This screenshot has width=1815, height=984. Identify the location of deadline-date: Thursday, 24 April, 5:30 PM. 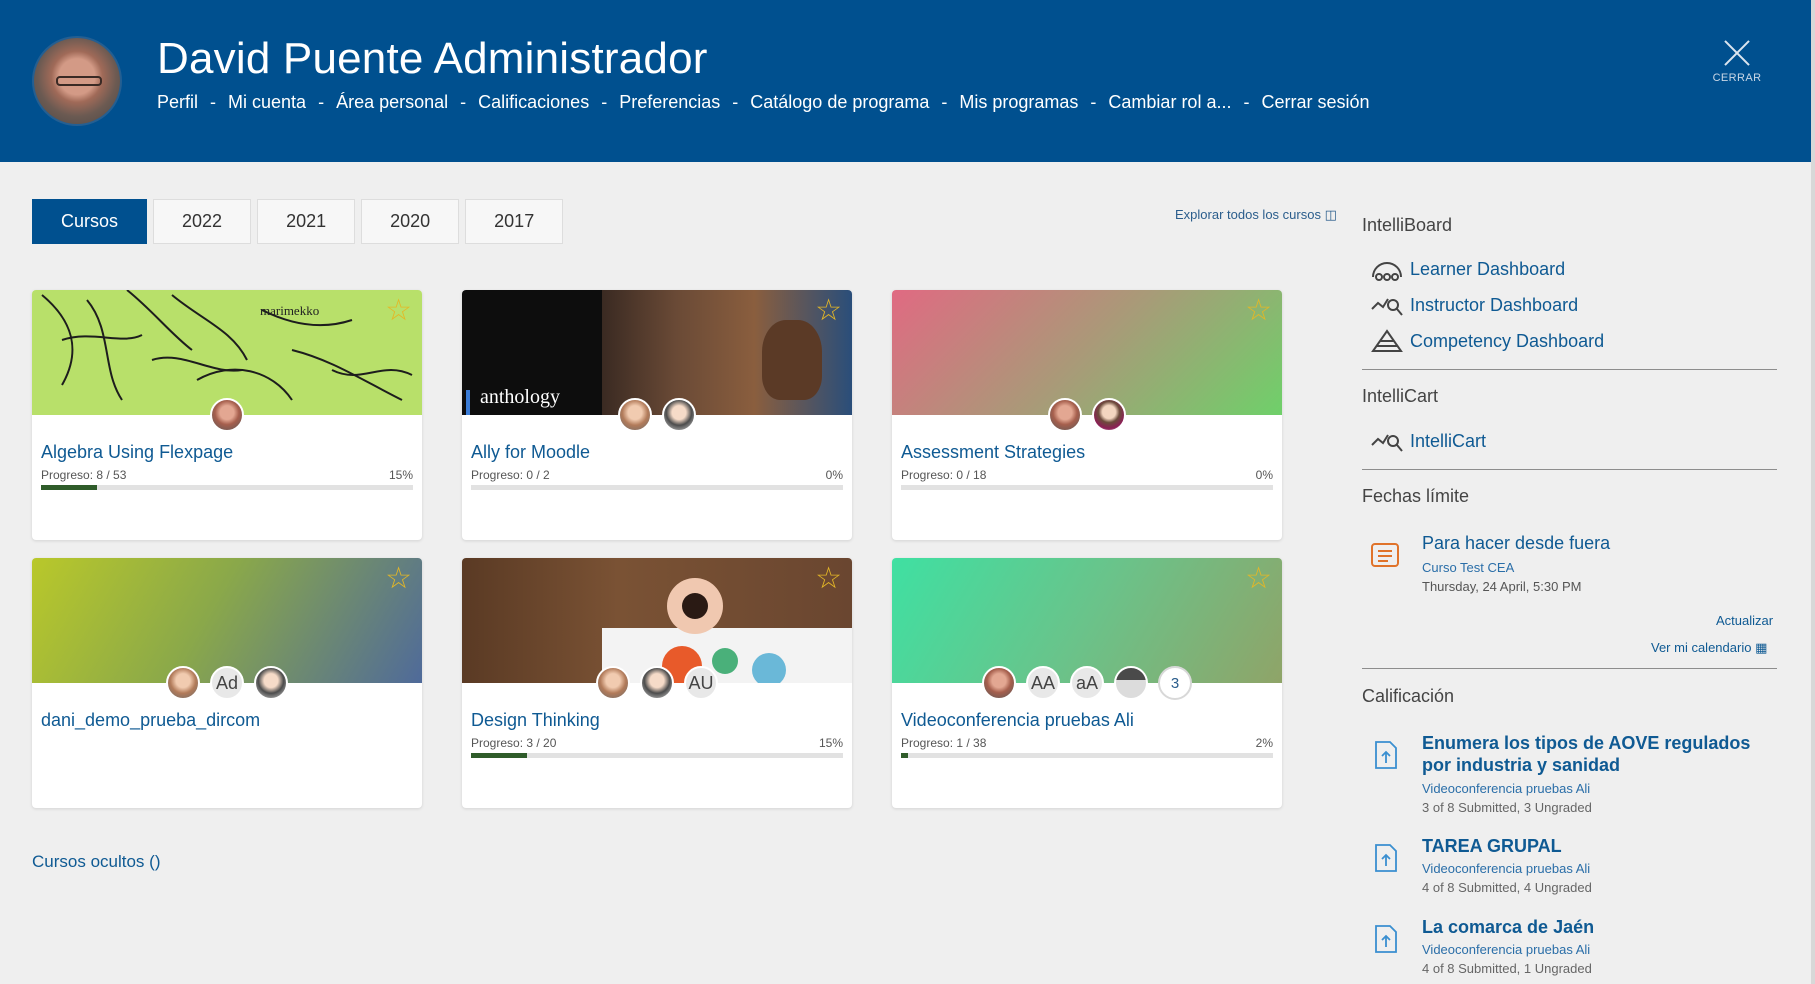
(1502, 586).